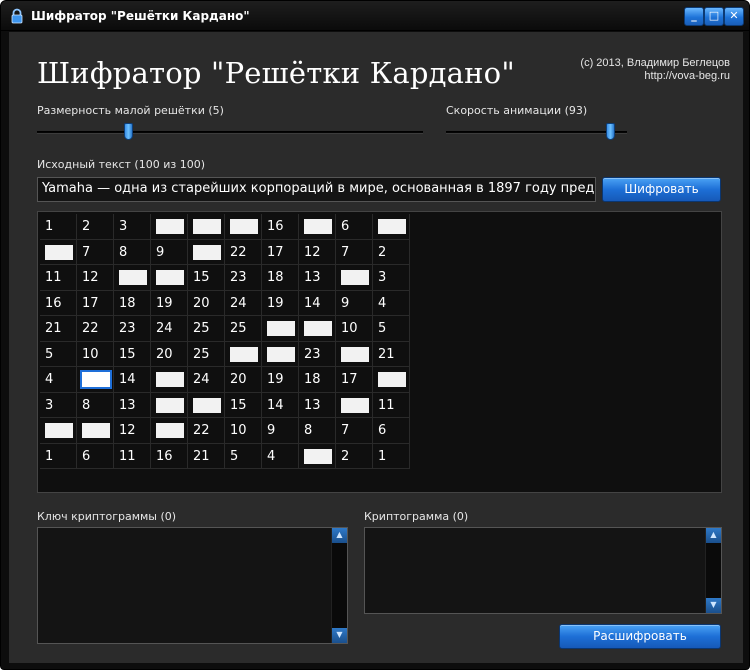 The image size is (750, 670). I want to click on grid-cell: 8, so click(317, 431).